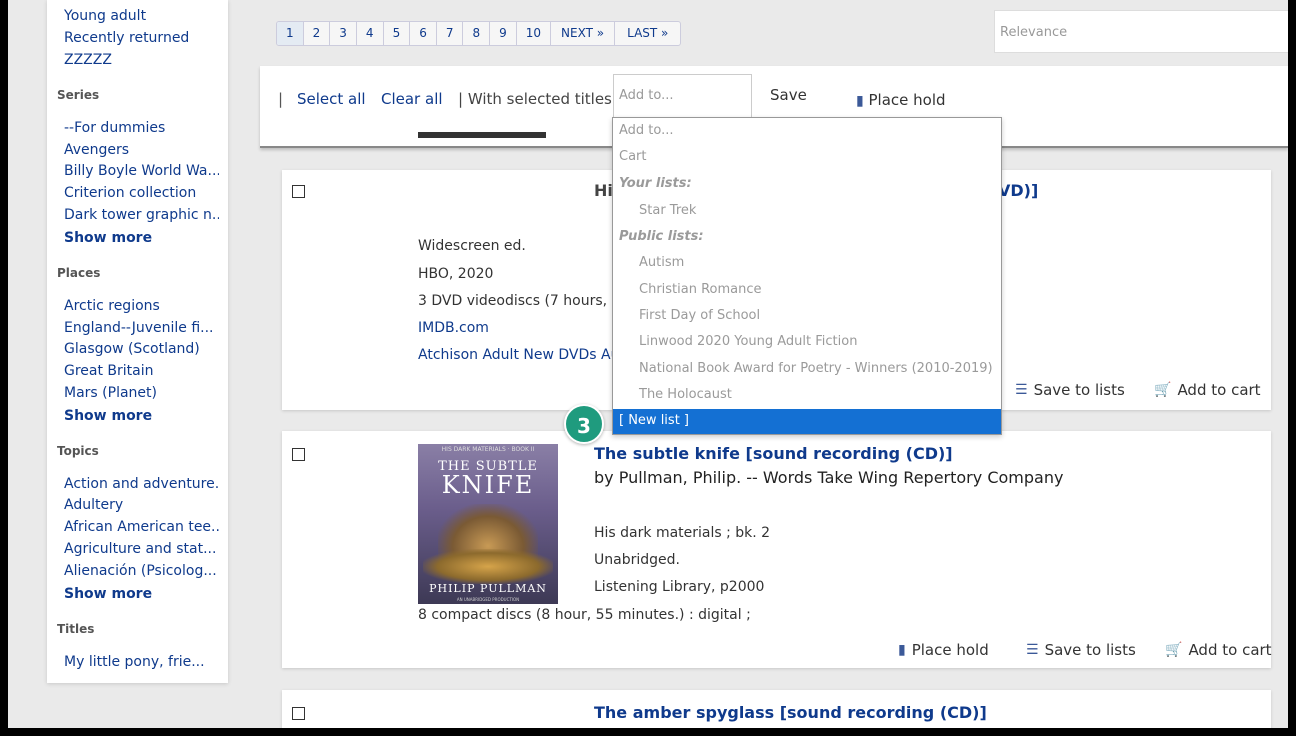  What do you see at coordinates (907, 100) in the screenshot?
I see `place-hold-label: Place hold` at bounding box center [907, 100].